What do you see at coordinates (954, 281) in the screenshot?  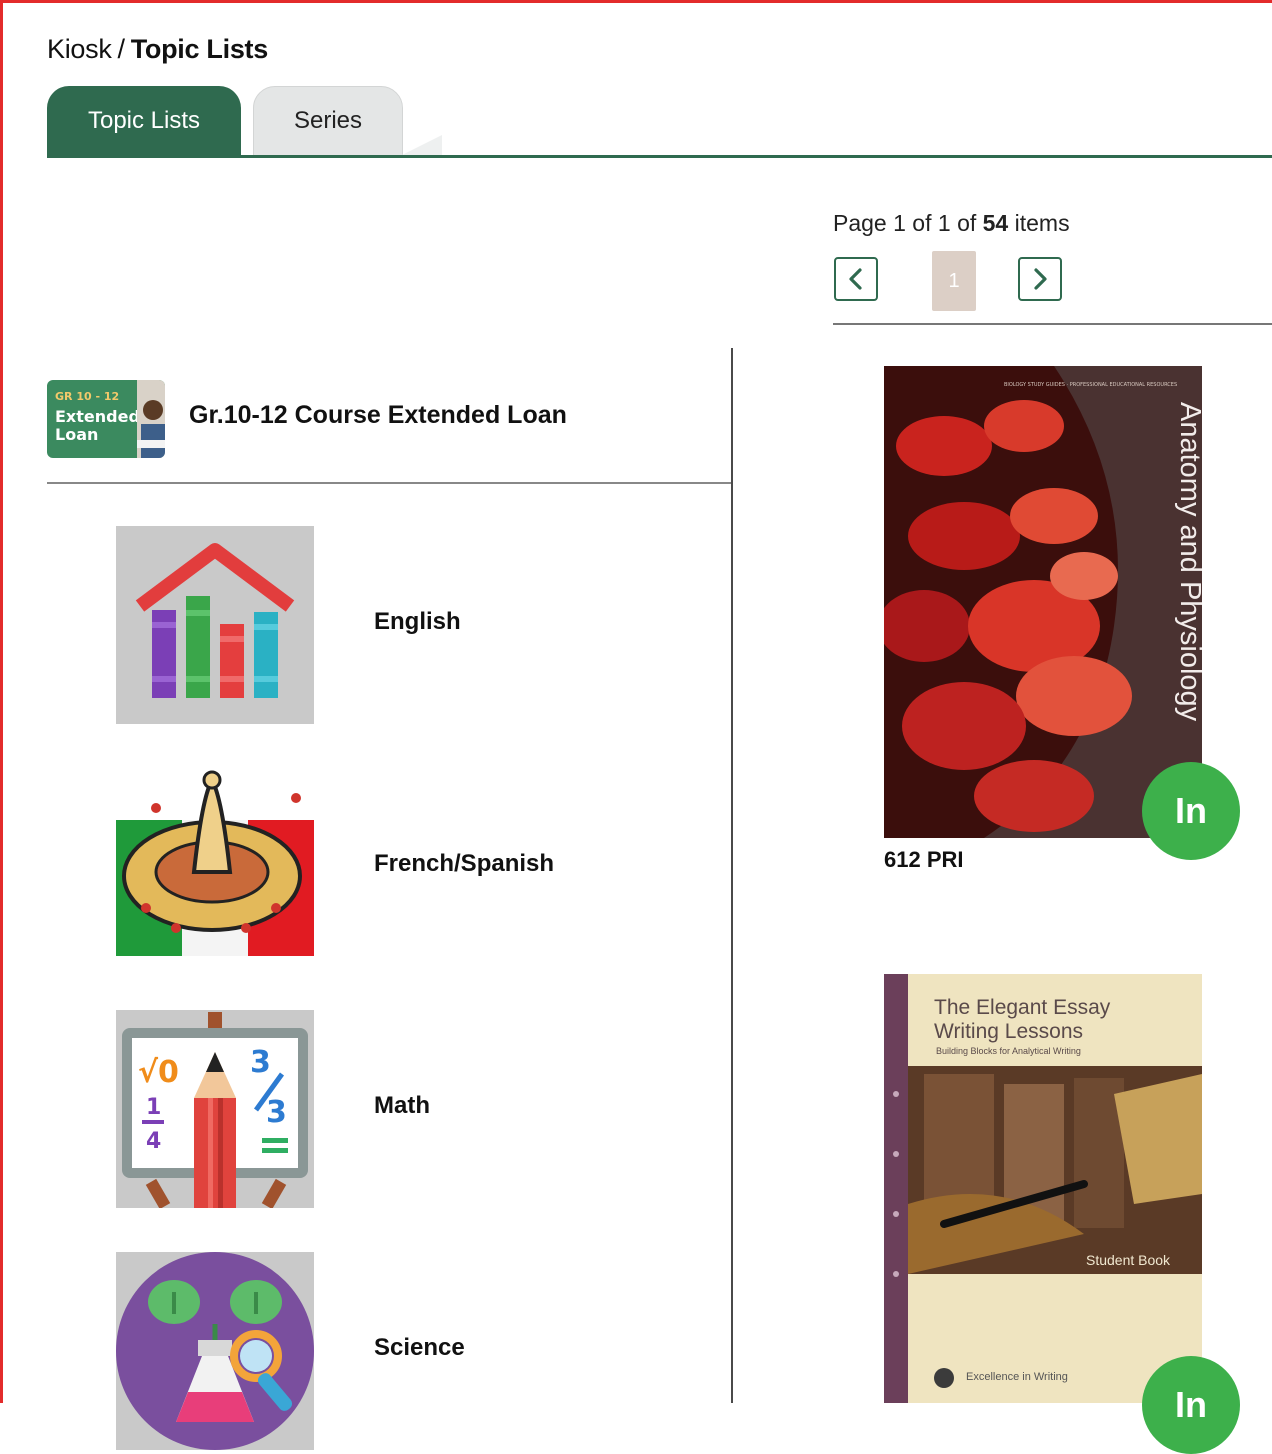 I see `page-number-button: 1` at bounding box center [954, 281].